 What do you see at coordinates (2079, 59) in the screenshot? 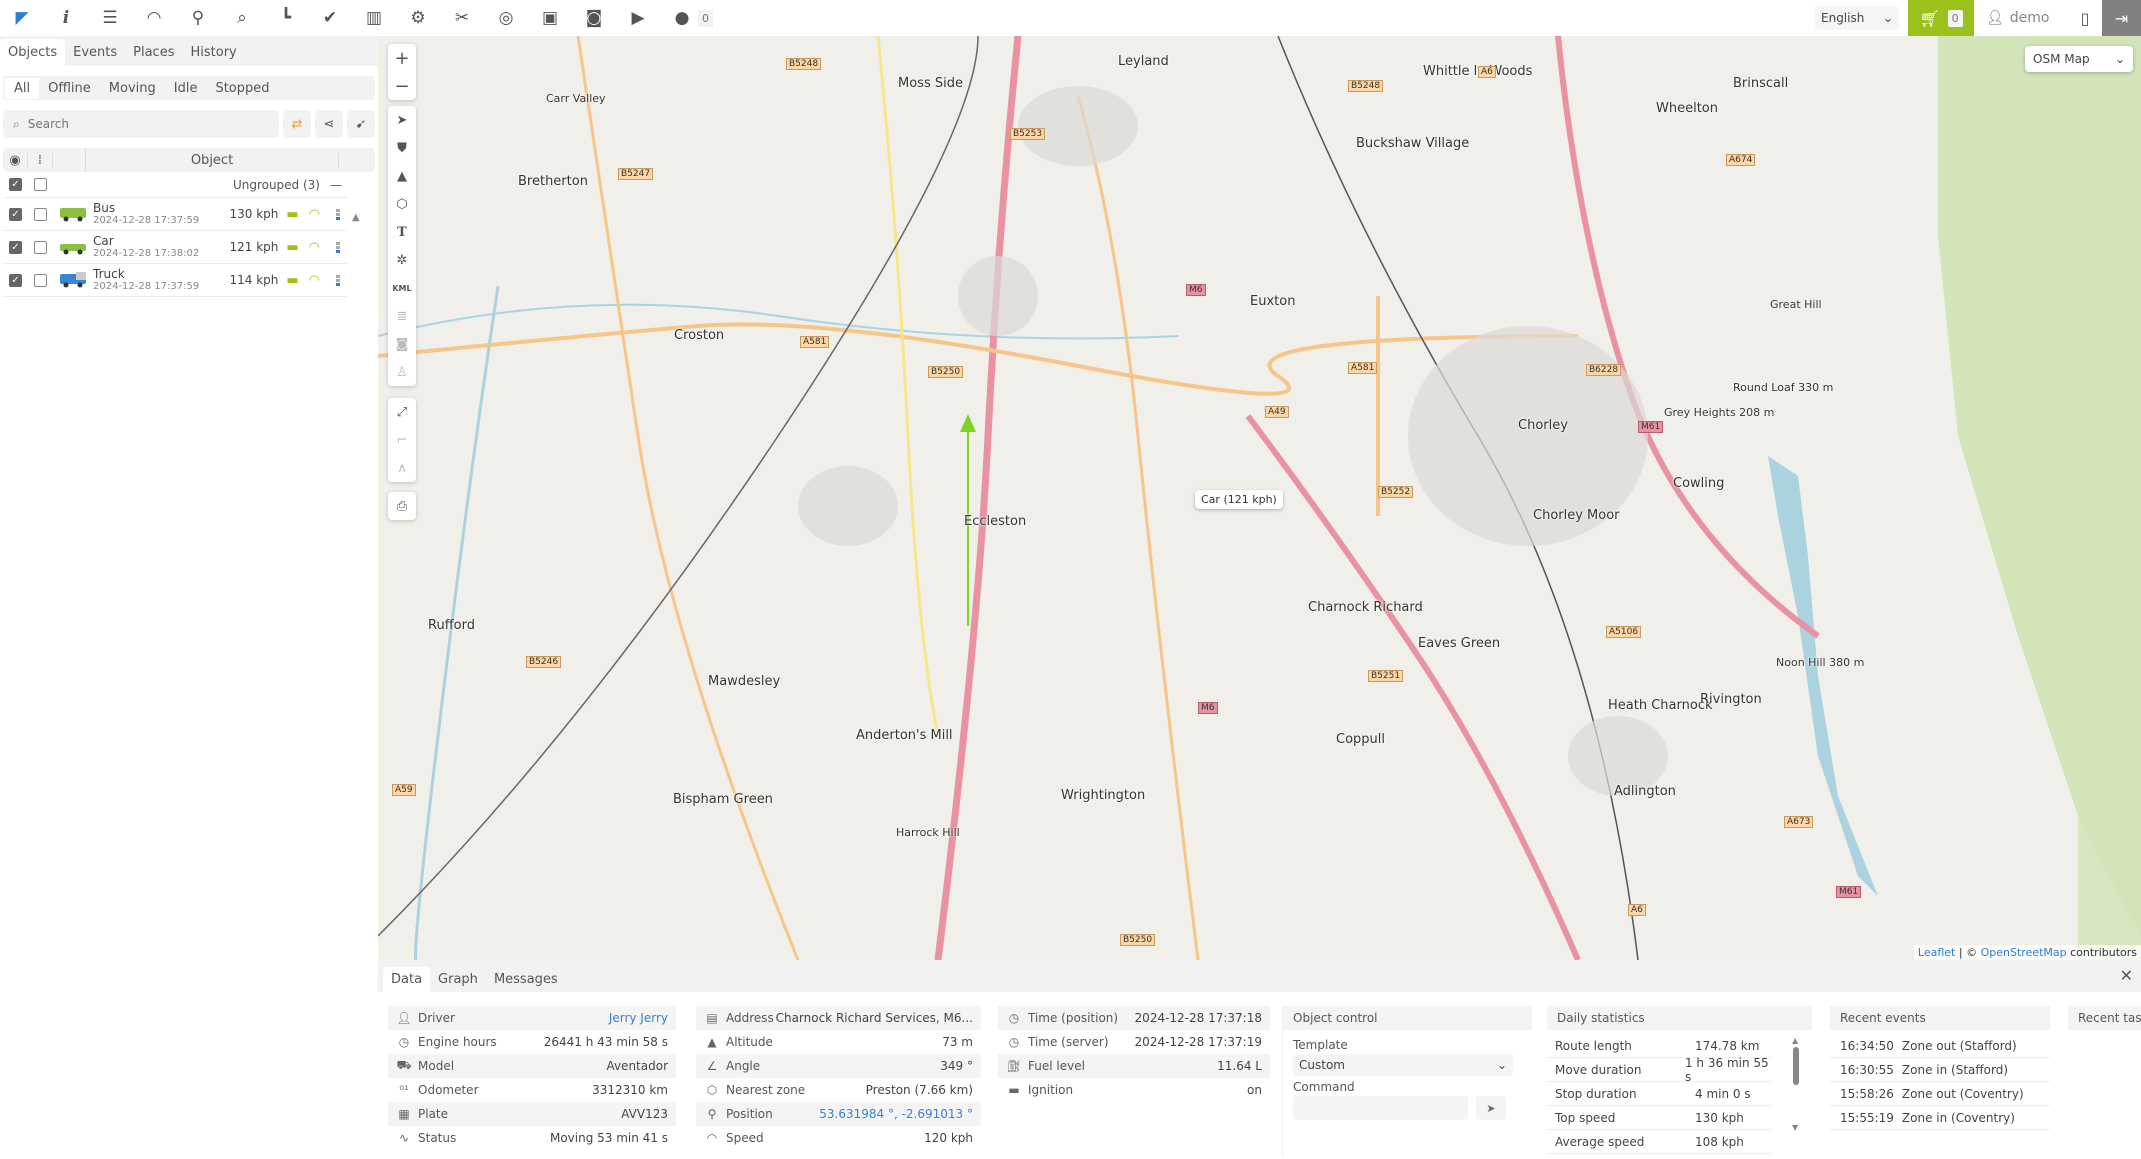
I see `map-type-select: OSM Map ⌄` at bounding box center [2079, 59].